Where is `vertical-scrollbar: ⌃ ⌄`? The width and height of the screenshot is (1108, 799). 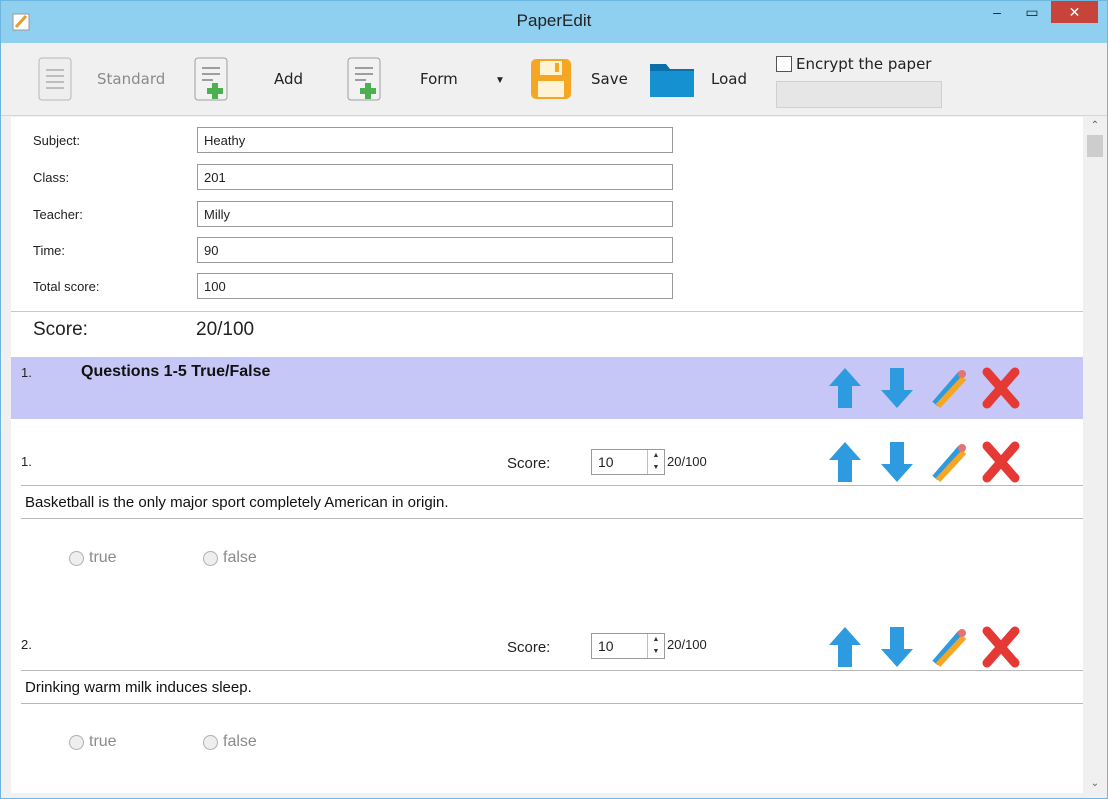
vertical-scrollbar: ⌃ ⌄ is located at coordinates (1095, 455).